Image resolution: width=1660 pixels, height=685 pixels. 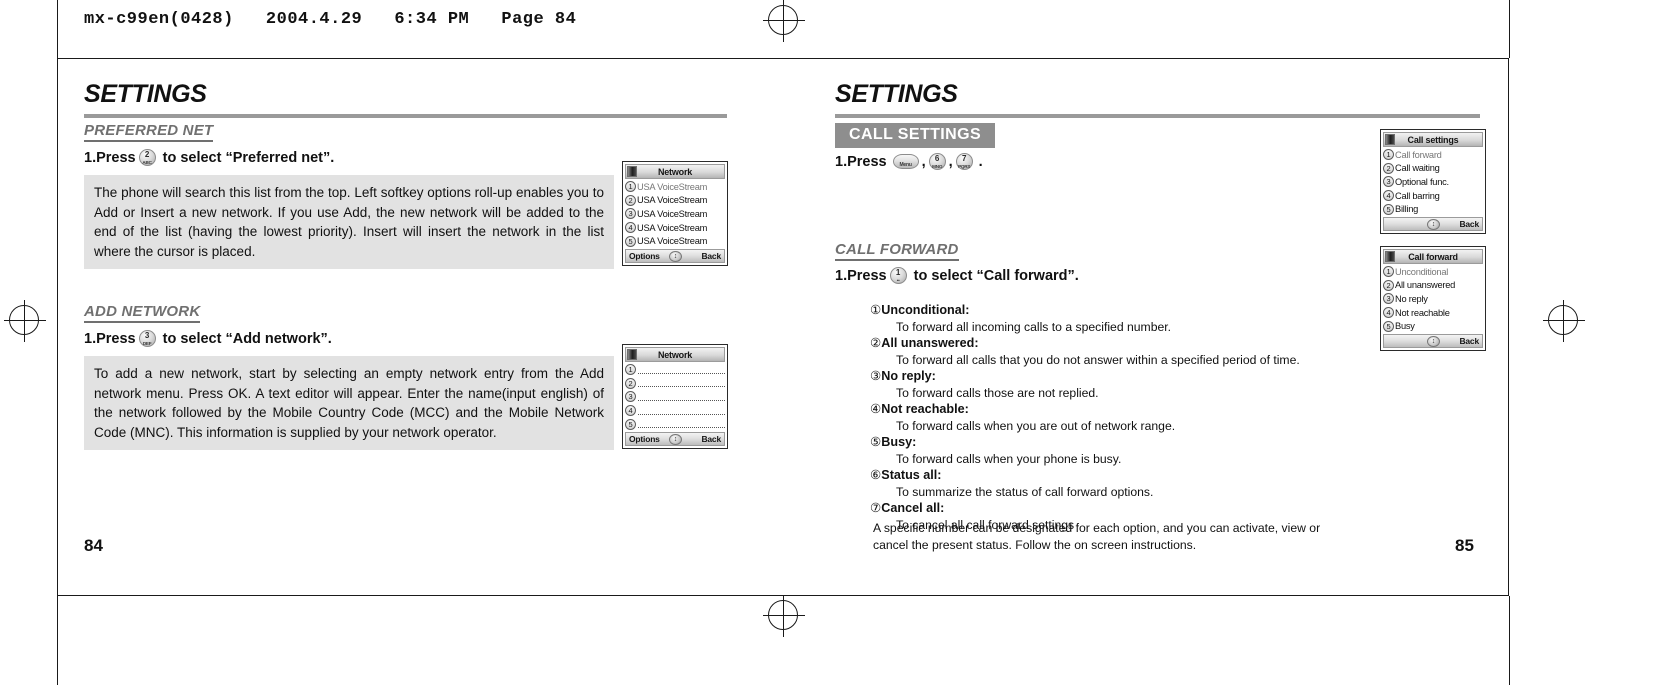 I want to click on list-item: 1 Call forward, so click(x=1433, y=155).